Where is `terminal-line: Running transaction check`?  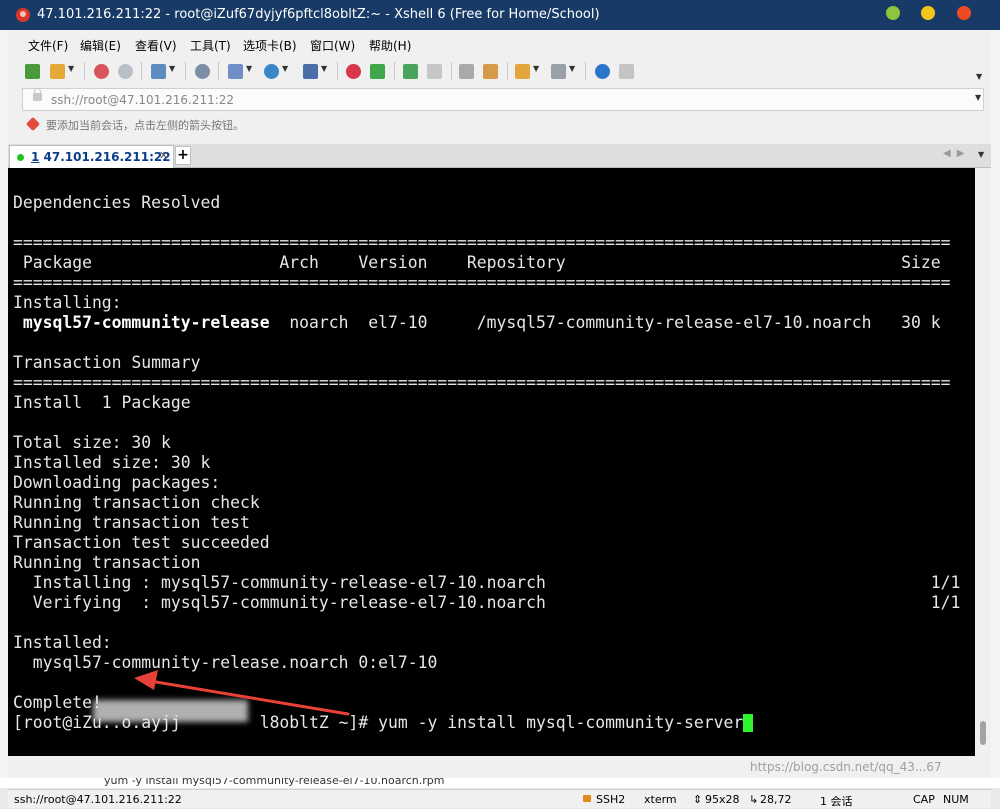
terminal-line: Running transaction check is located at coordinates (486, 503).